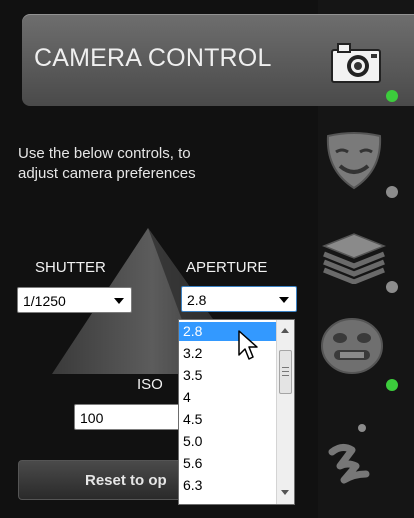 The image size is (414, 518). What do you see at coordinates (129, 417) in the screenshot?
I see `iso-select: 100` at bounding box center [129, 417].